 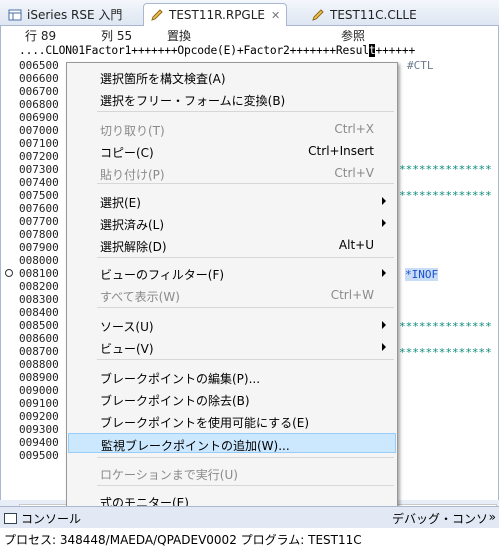 I want to click on menu-item: 選択をフリー・フォームに変換(B), so click(x=232, y=99).